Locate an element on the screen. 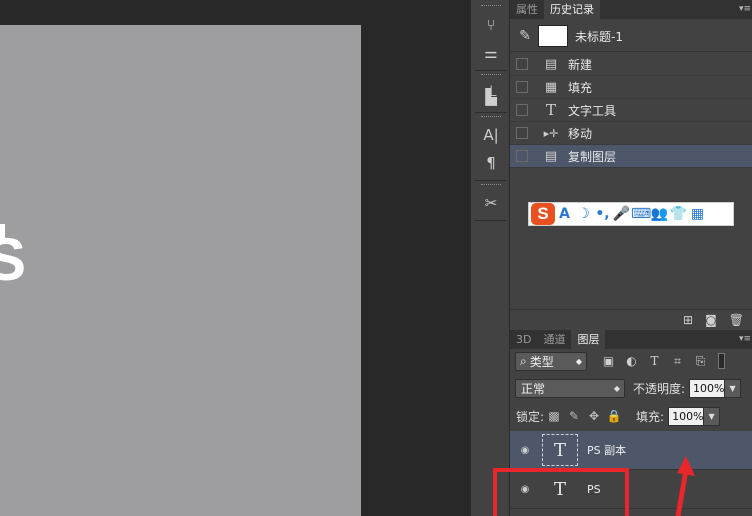 This screenshot has height=516, width=752. history-brush-icon: ✎ is located at coordinates (525, 36).